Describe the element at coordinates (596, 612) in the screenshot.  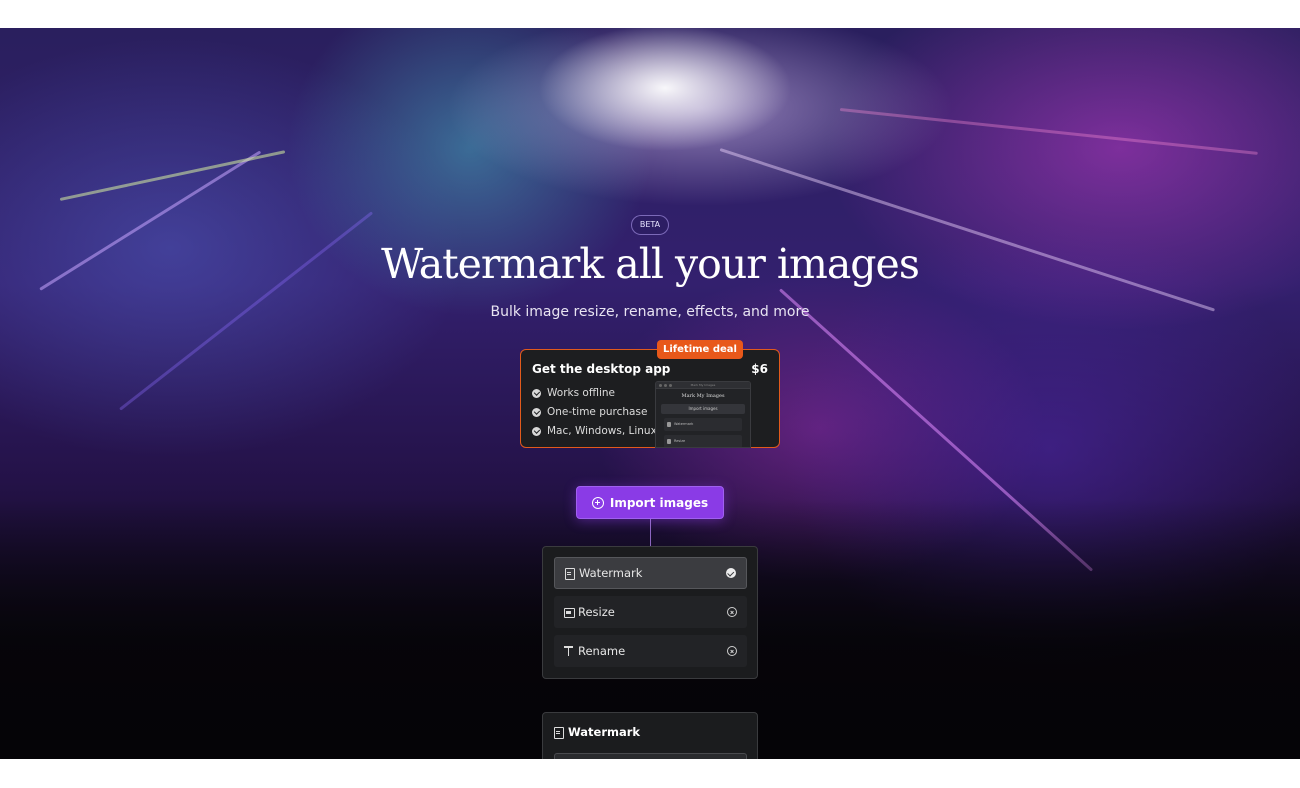
I see `operation-label: Resize` at that location.